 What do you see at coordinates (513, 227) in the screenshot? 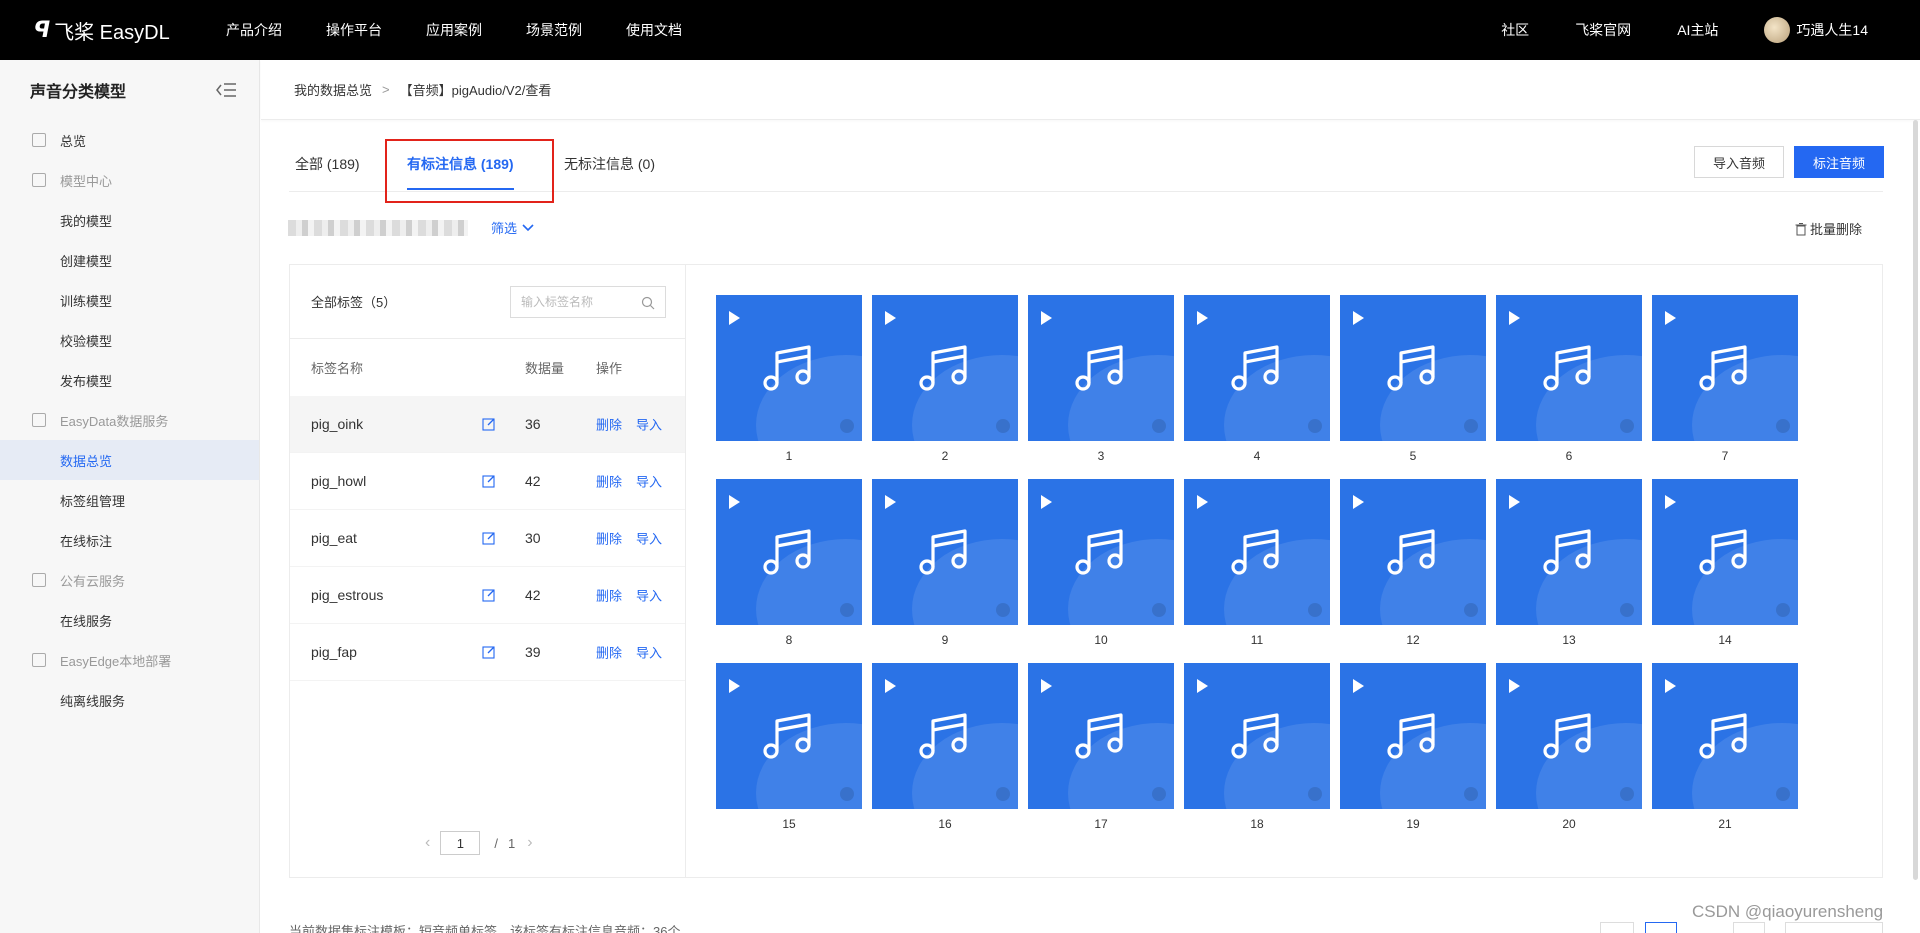
I see `filter-dropdown: 筛选` at bounding box center [513, 227].